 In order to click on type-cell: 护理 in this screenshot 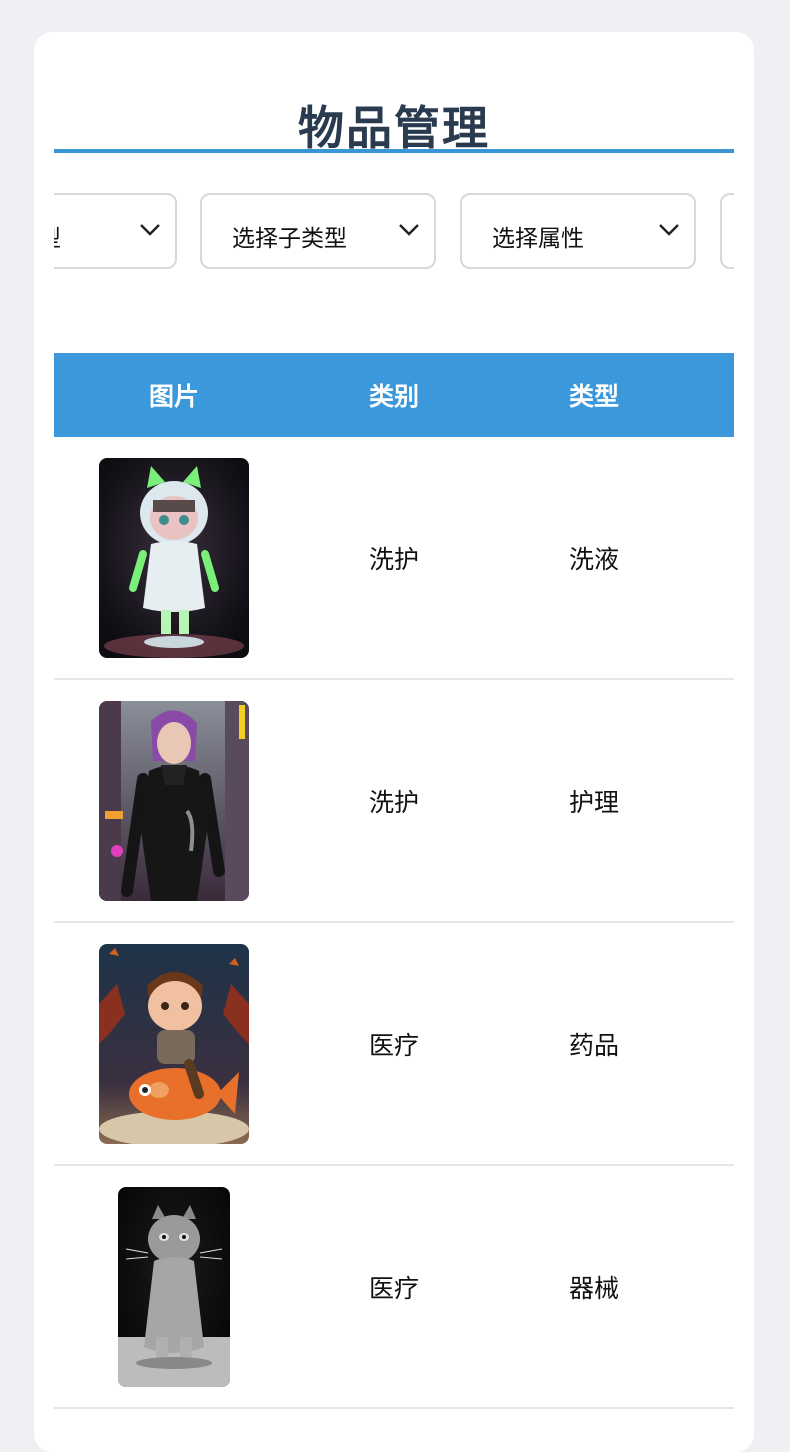, I will do `click(594, 801)`.